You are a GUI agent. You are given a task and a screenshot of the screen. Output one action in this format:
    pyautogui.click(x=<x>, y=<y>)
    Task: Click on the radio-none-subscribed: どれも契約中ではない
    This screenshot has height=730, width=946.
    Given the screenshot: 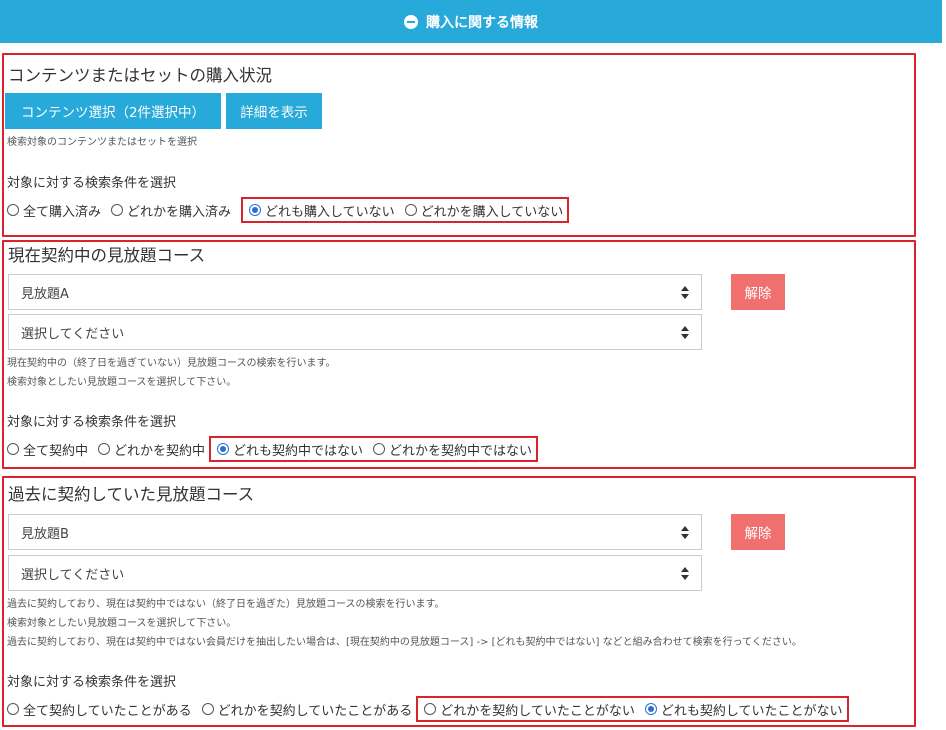 What is the action you would take?
    pyautogui.click(x=290, y=449)
    